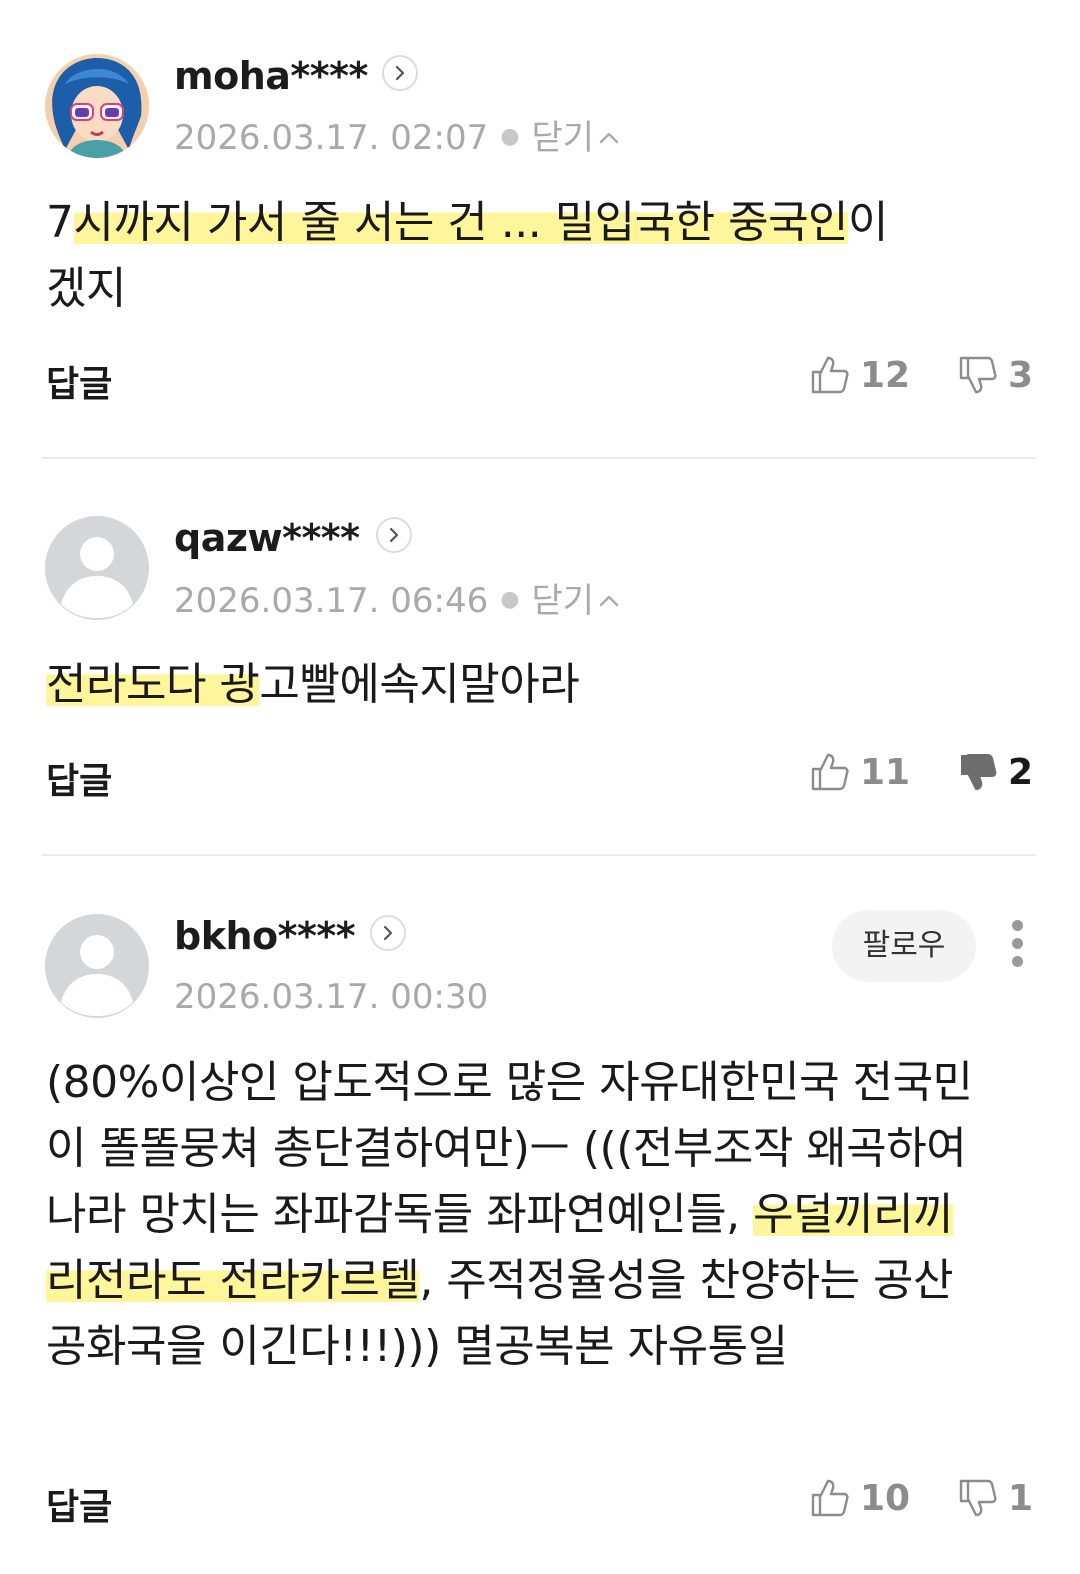 Image resolution: width=1080 pixels, height=1574 pixels. Describe the element at coordinates (1021, 772) in the screenshot. I see `dislike-count: 2` at that location.